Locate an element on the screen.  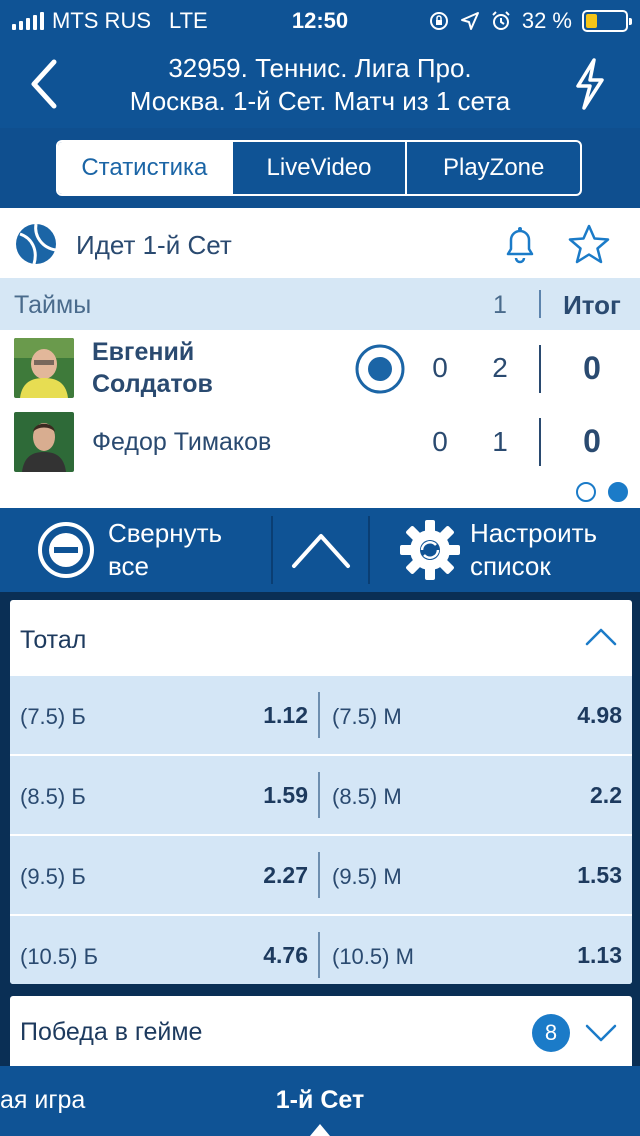
tab-set-1: 1-й Сет is located at coordinates (320, 1100).